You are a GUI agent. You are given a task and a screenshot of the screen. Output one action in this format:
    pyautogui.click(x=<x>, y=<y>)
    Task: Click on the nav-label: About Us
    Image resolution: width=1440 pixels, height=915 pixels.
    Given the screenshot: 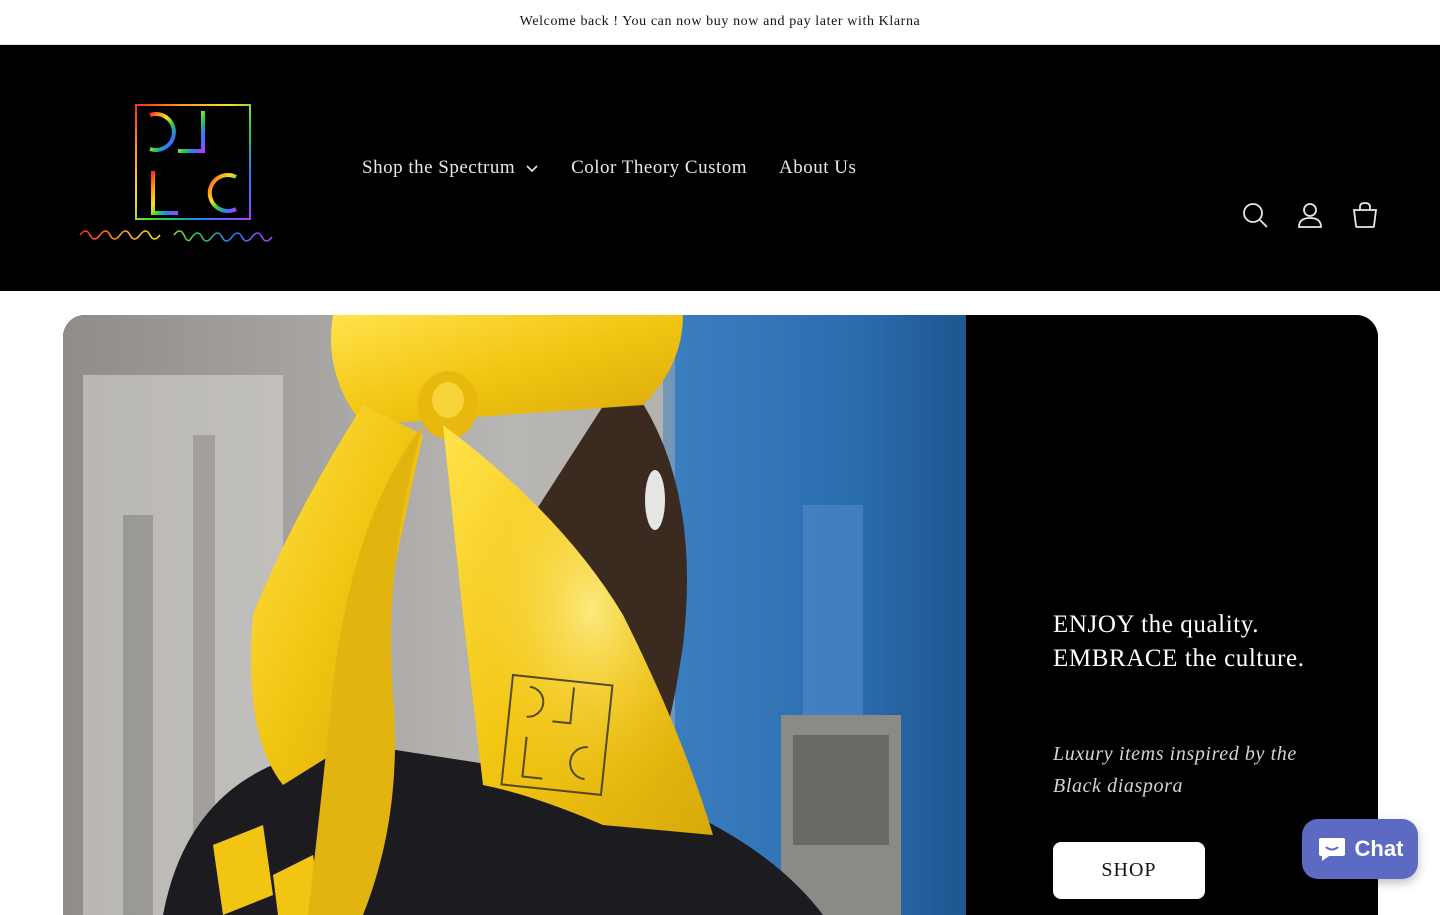 What is the action you would take?
    pyautogui.click(x=818, y=167)
    